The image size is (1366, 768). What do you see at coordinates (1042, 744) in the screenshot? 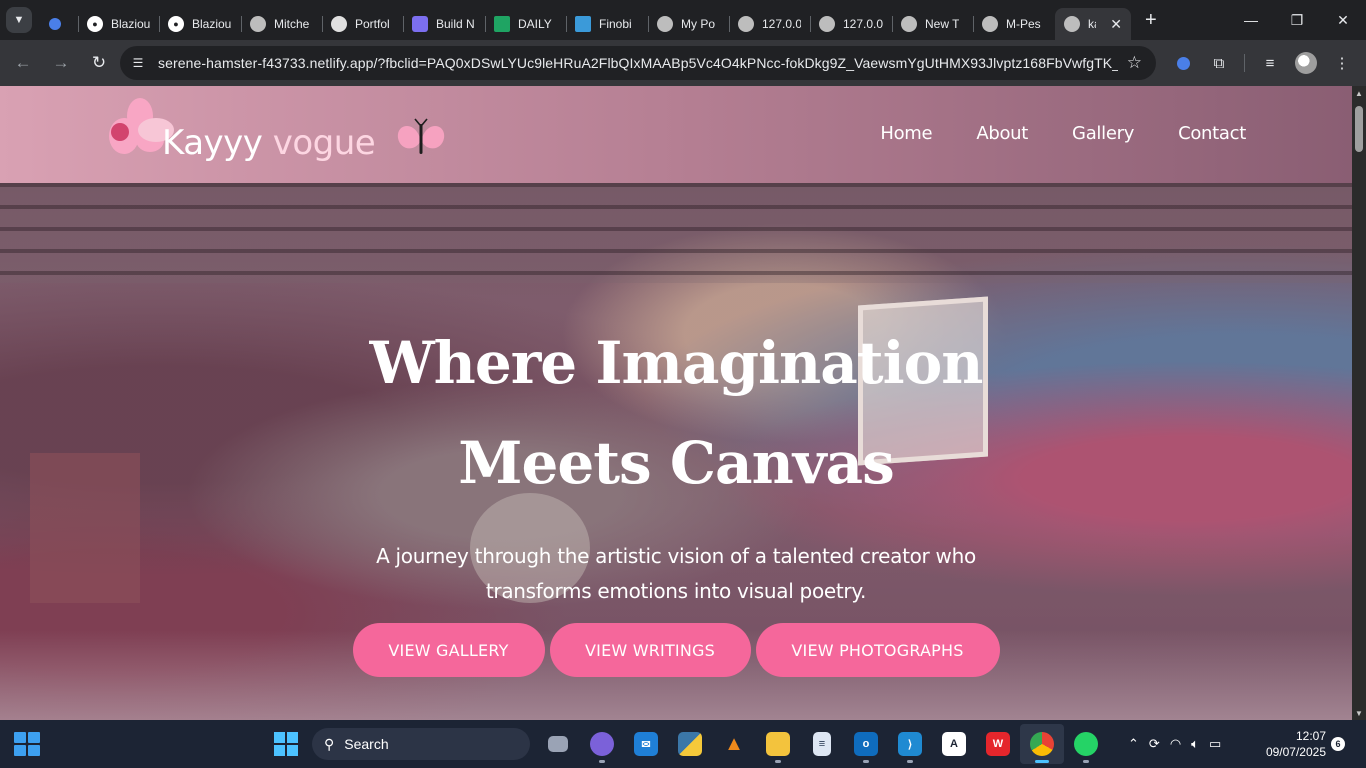
I see `chrome-button` at bounding box center [1042, 744].